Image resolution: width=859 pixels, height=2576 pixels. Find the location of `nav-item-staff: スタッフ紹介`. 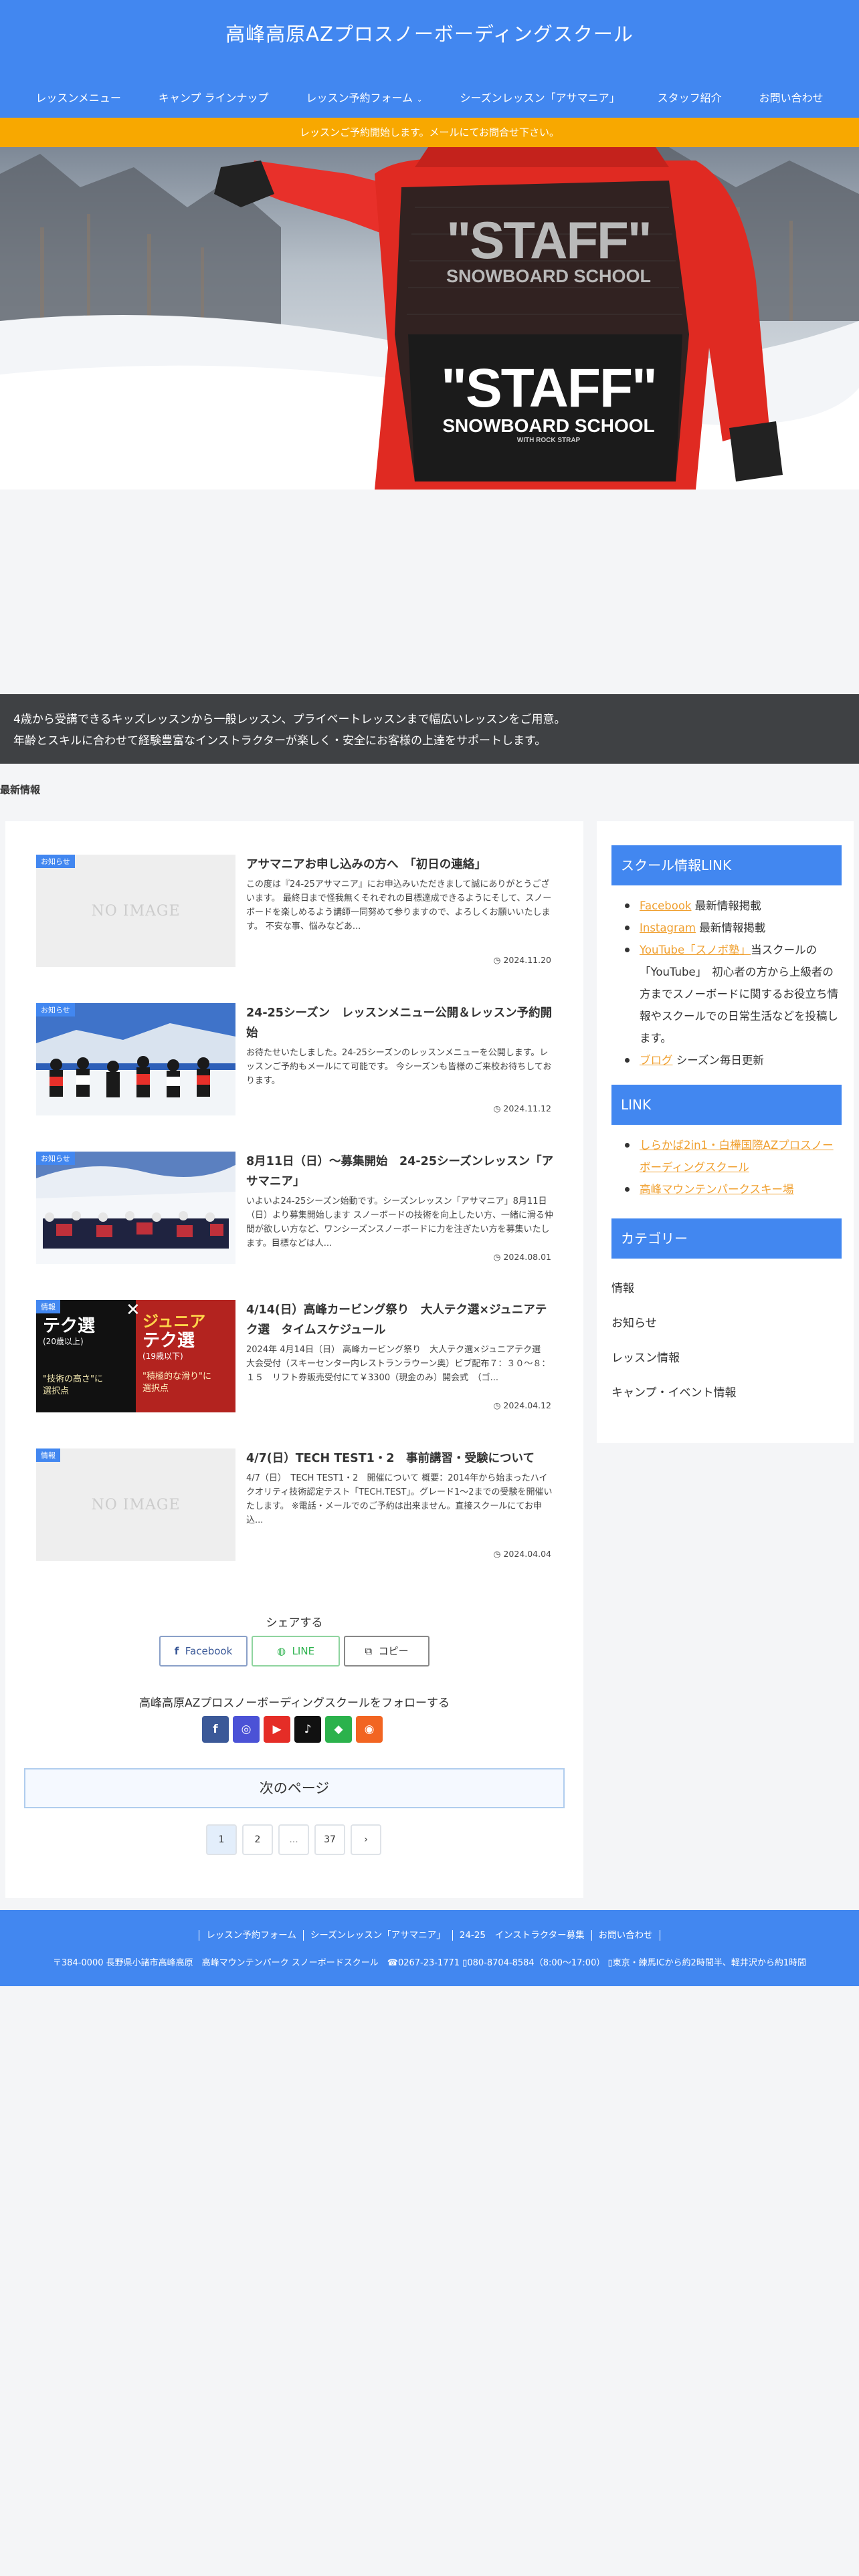

nav-item-staff: スタッフ紹介 is located at coordinates (690, 99).